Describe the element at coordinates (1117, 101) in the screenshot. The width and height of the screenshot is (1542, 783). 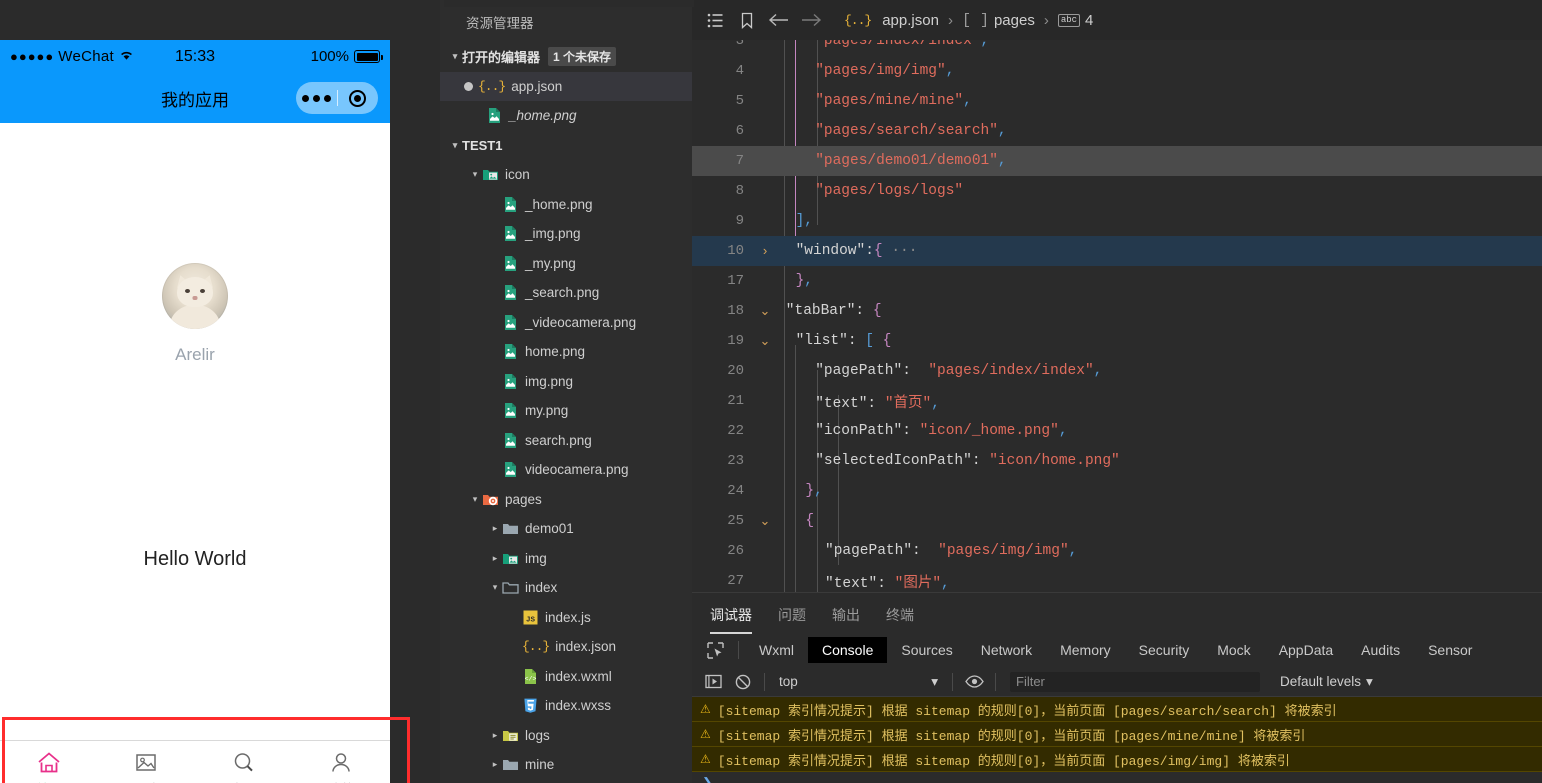
I see `code-line: 5 "pages/mine/mine",` at that location.